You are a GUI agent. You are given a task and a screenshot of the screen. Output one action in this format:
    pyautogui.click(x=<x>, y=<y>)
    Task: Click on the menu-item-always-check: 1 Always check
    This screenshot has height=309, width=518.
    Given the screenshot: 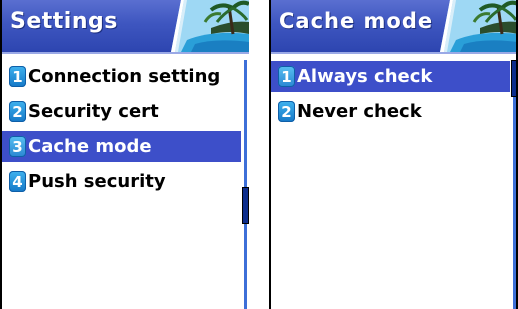 What is the action you would take?
    pyautogui.click(x=390, y=76)
    